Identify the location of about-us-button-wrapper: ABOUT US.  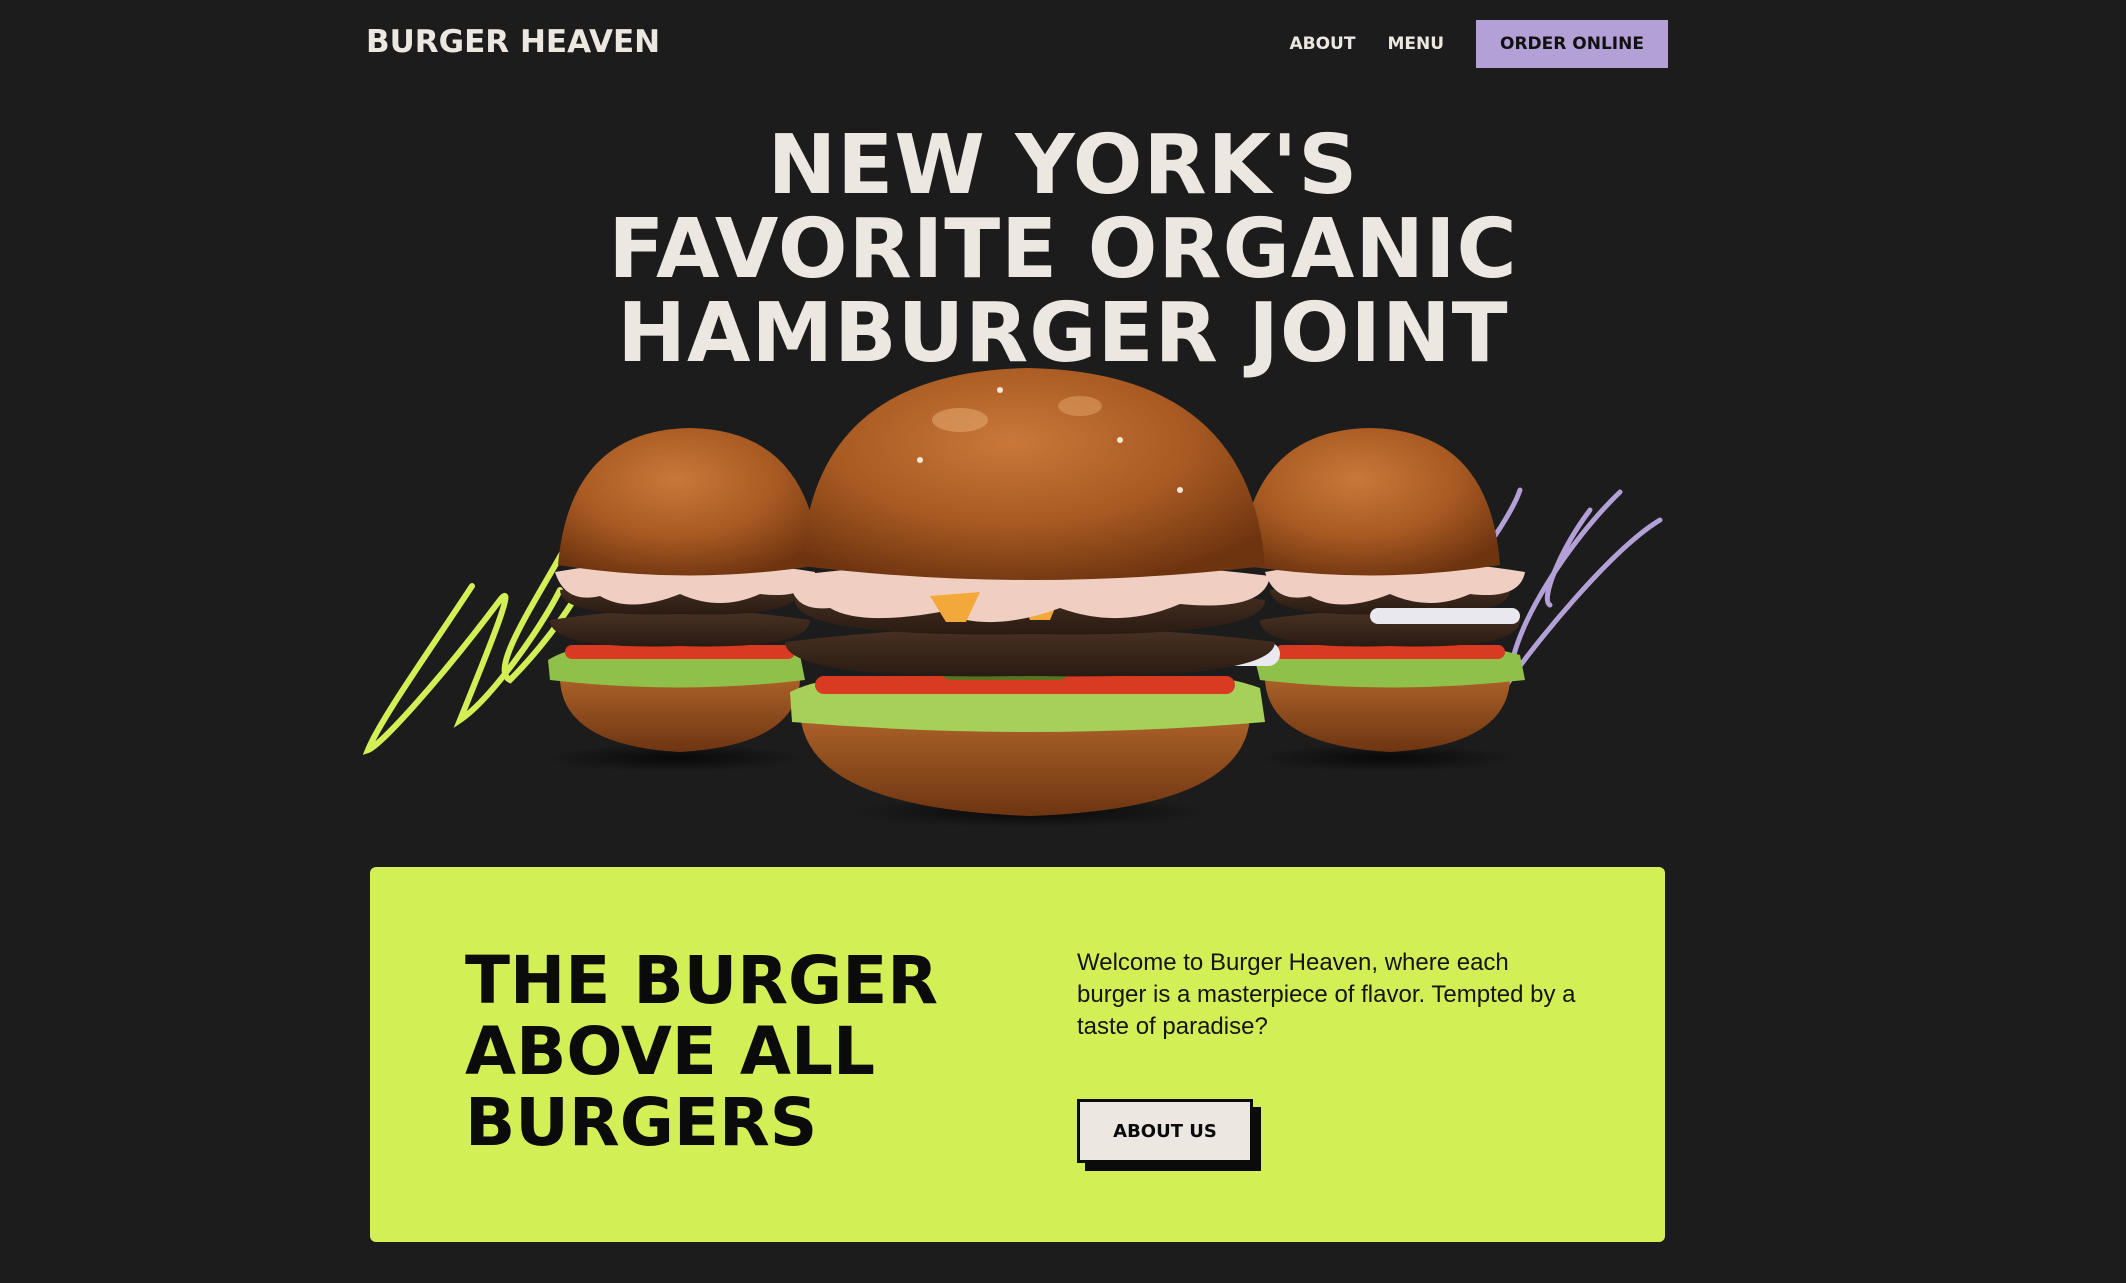
(1169, 1135).